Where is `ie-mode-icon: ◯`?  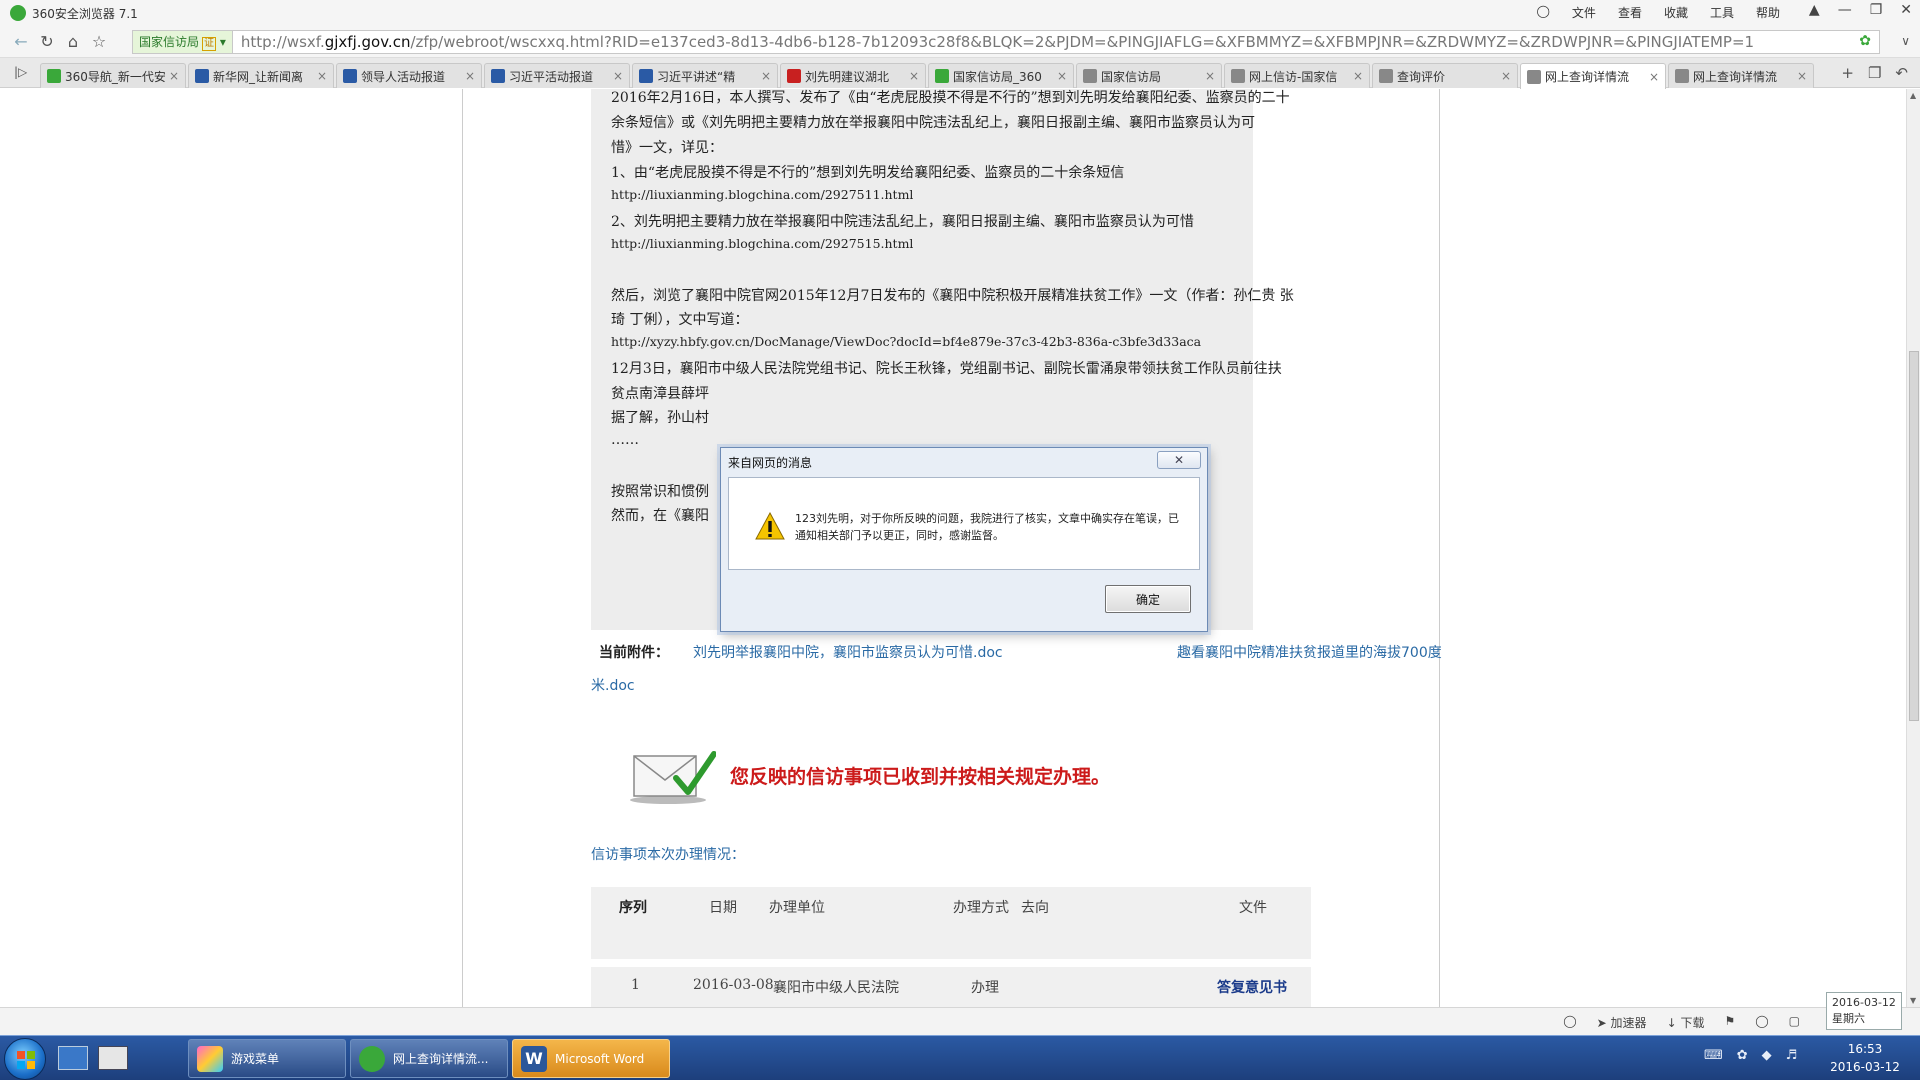 ie-mode-icon: ◯ is located at coordinates (1761, 1022).